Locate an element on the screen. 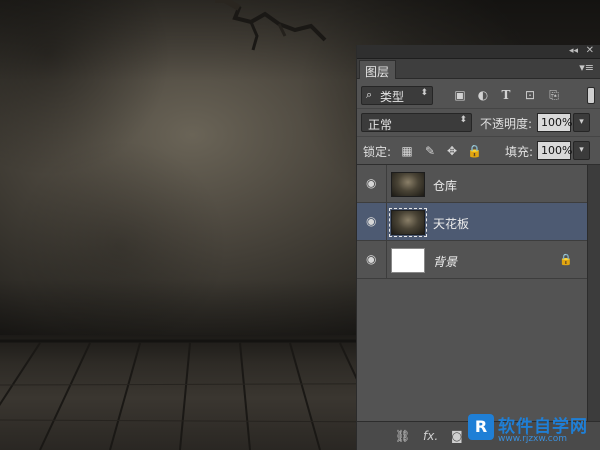 This screenshot has height=450, width=600. layer-name: 背景 is located at coordinates (445, 262).